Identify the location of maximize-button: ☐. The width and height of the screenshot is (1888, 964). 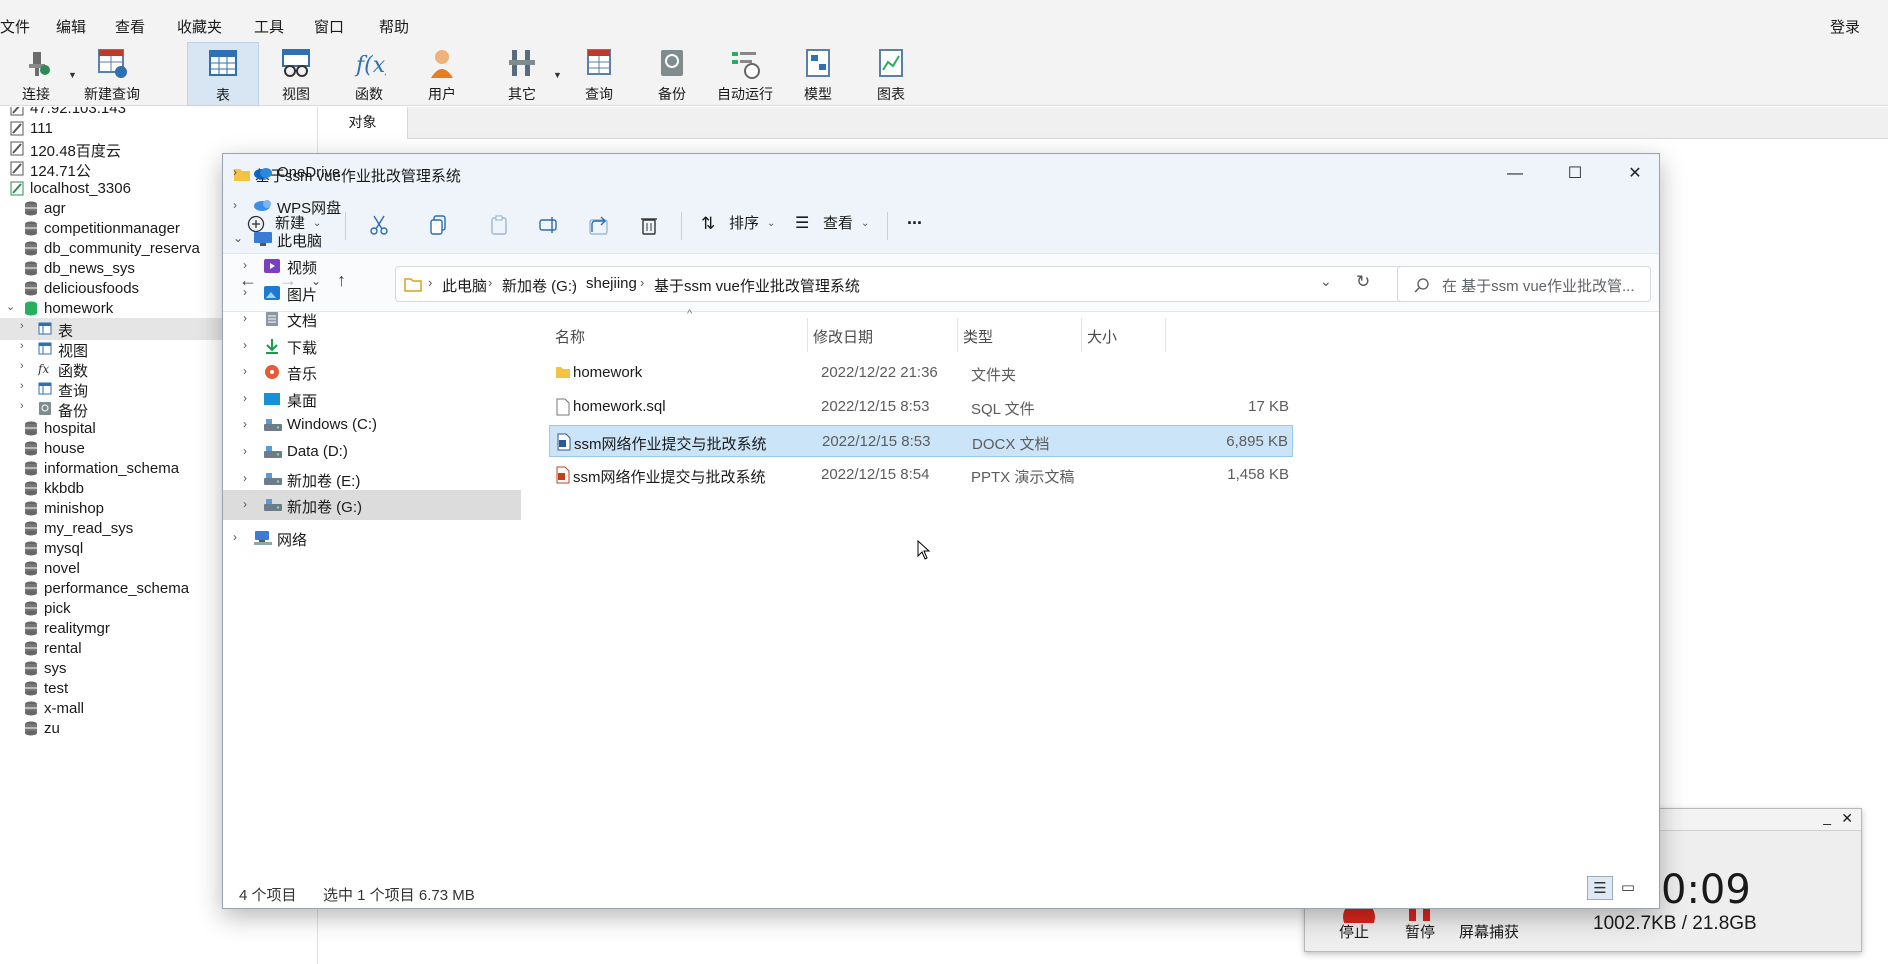
(1575, 174).